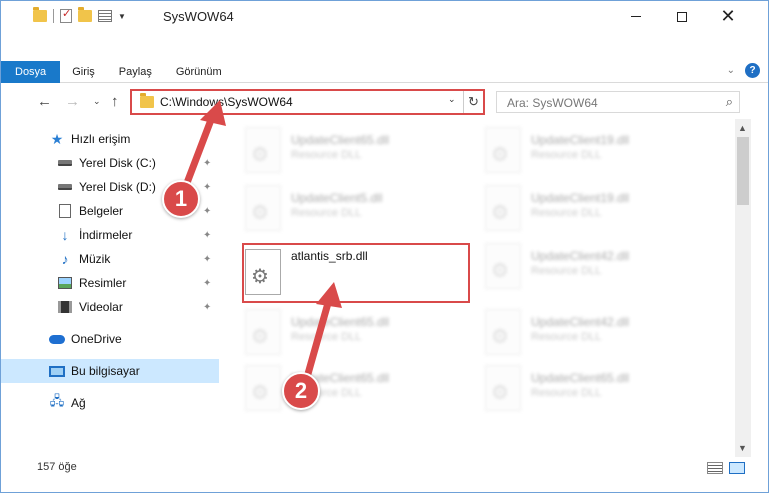  What do you see at coordinates (384, 468) in the screenshot?
I see `status-bar: 157 öğe` at bounding box center [384, 468].